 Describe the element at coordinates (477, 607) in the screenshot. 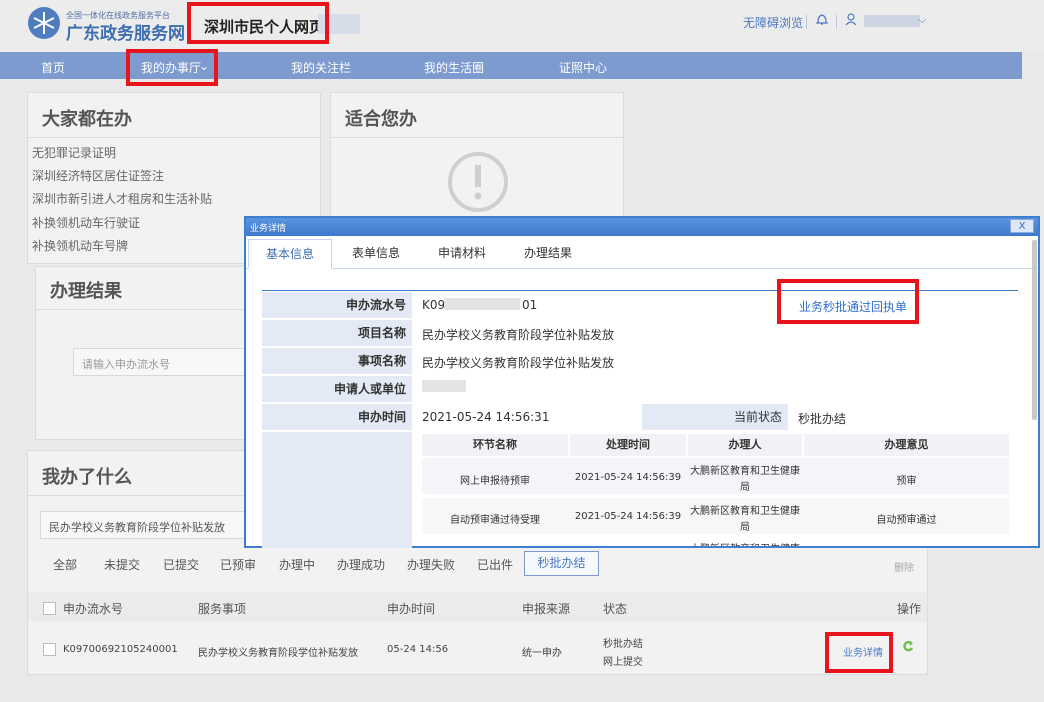

I see `table-header` at that location.